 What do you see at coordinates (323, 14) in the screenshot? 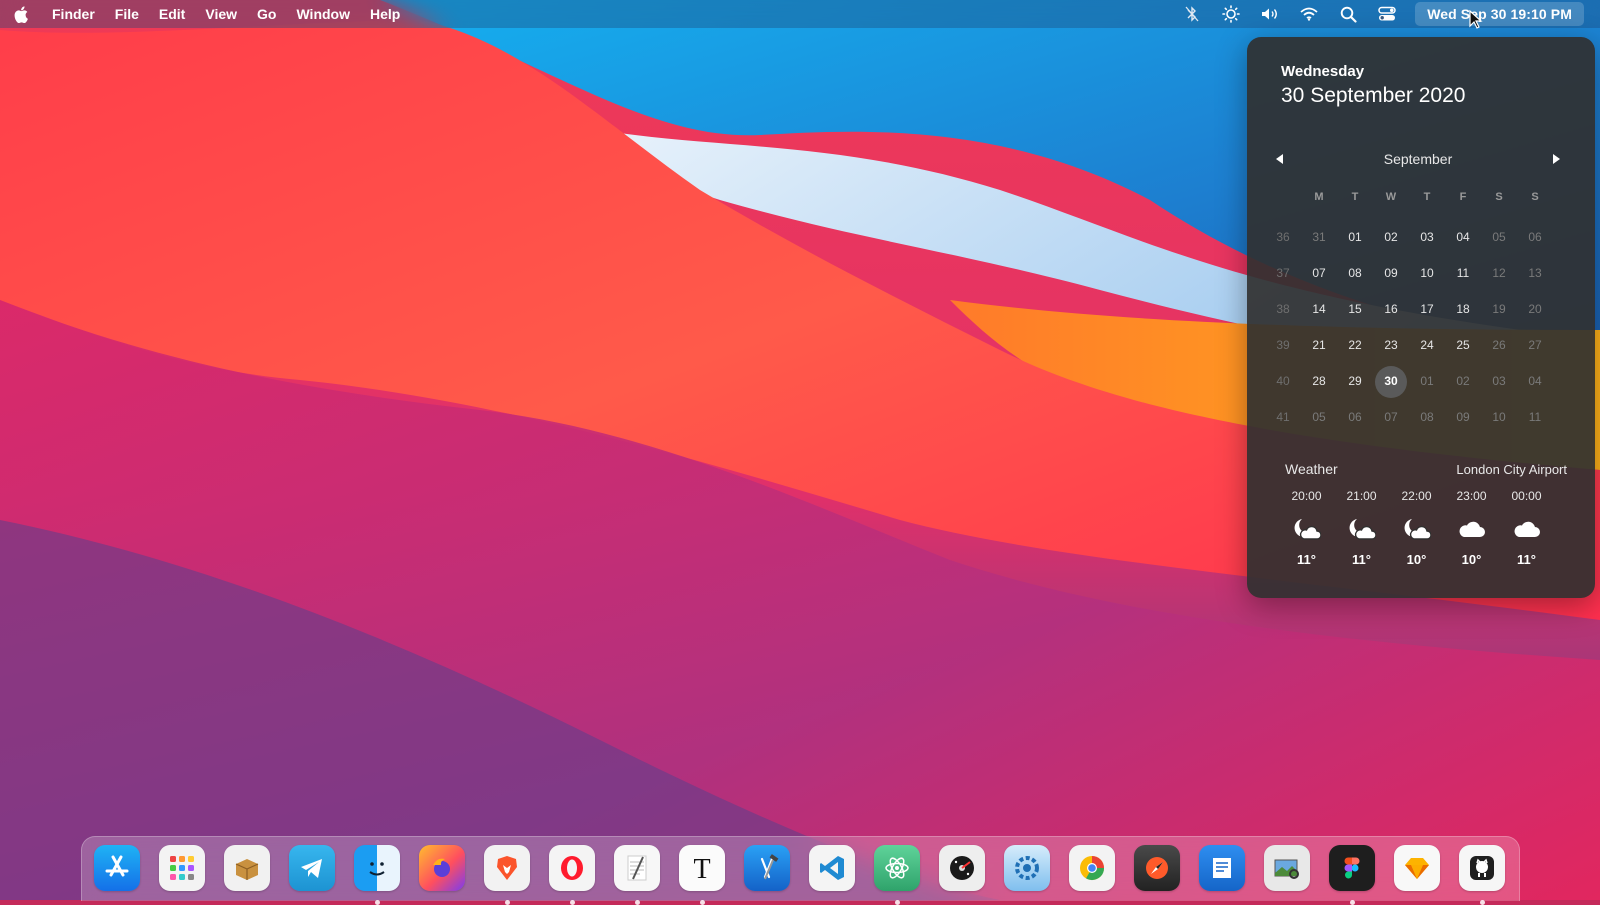
I see `menu-window: Window` at bounding box center [323, 14].